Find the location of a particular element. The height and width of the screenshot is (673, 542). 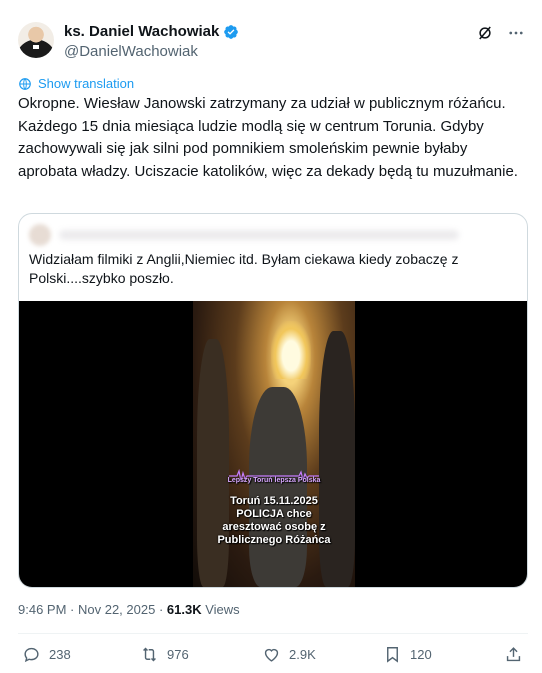

share-icon is located at coordinates (513, 654).